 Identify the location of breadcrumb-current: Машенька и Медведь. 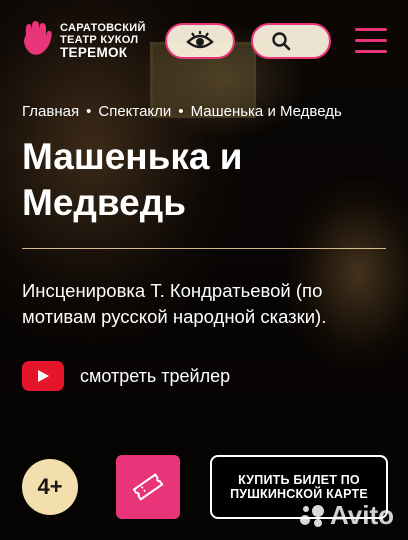
(266, 111).